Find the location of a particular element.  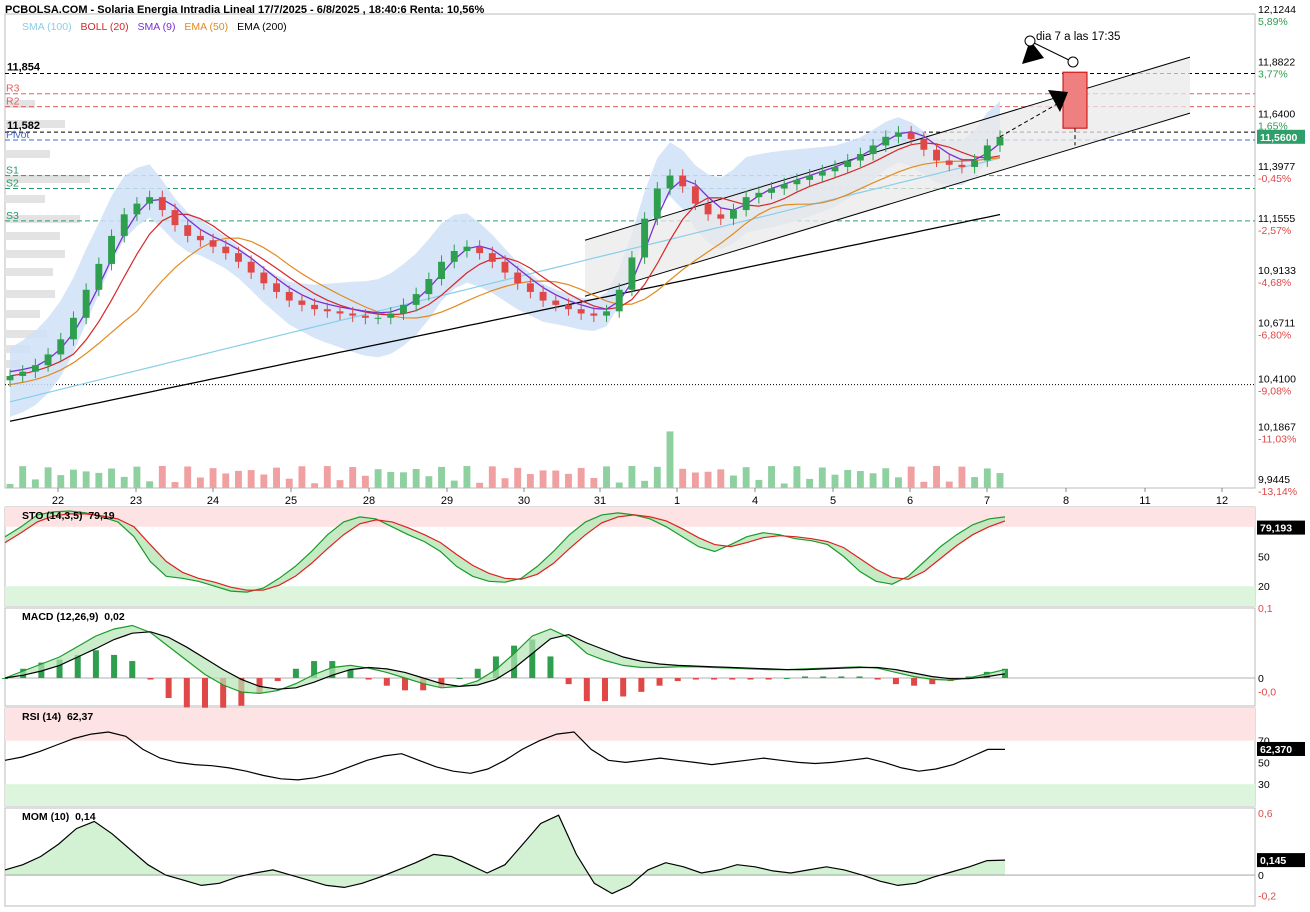

panel-y-tick: 50 is located at coordinates (1264, 763).